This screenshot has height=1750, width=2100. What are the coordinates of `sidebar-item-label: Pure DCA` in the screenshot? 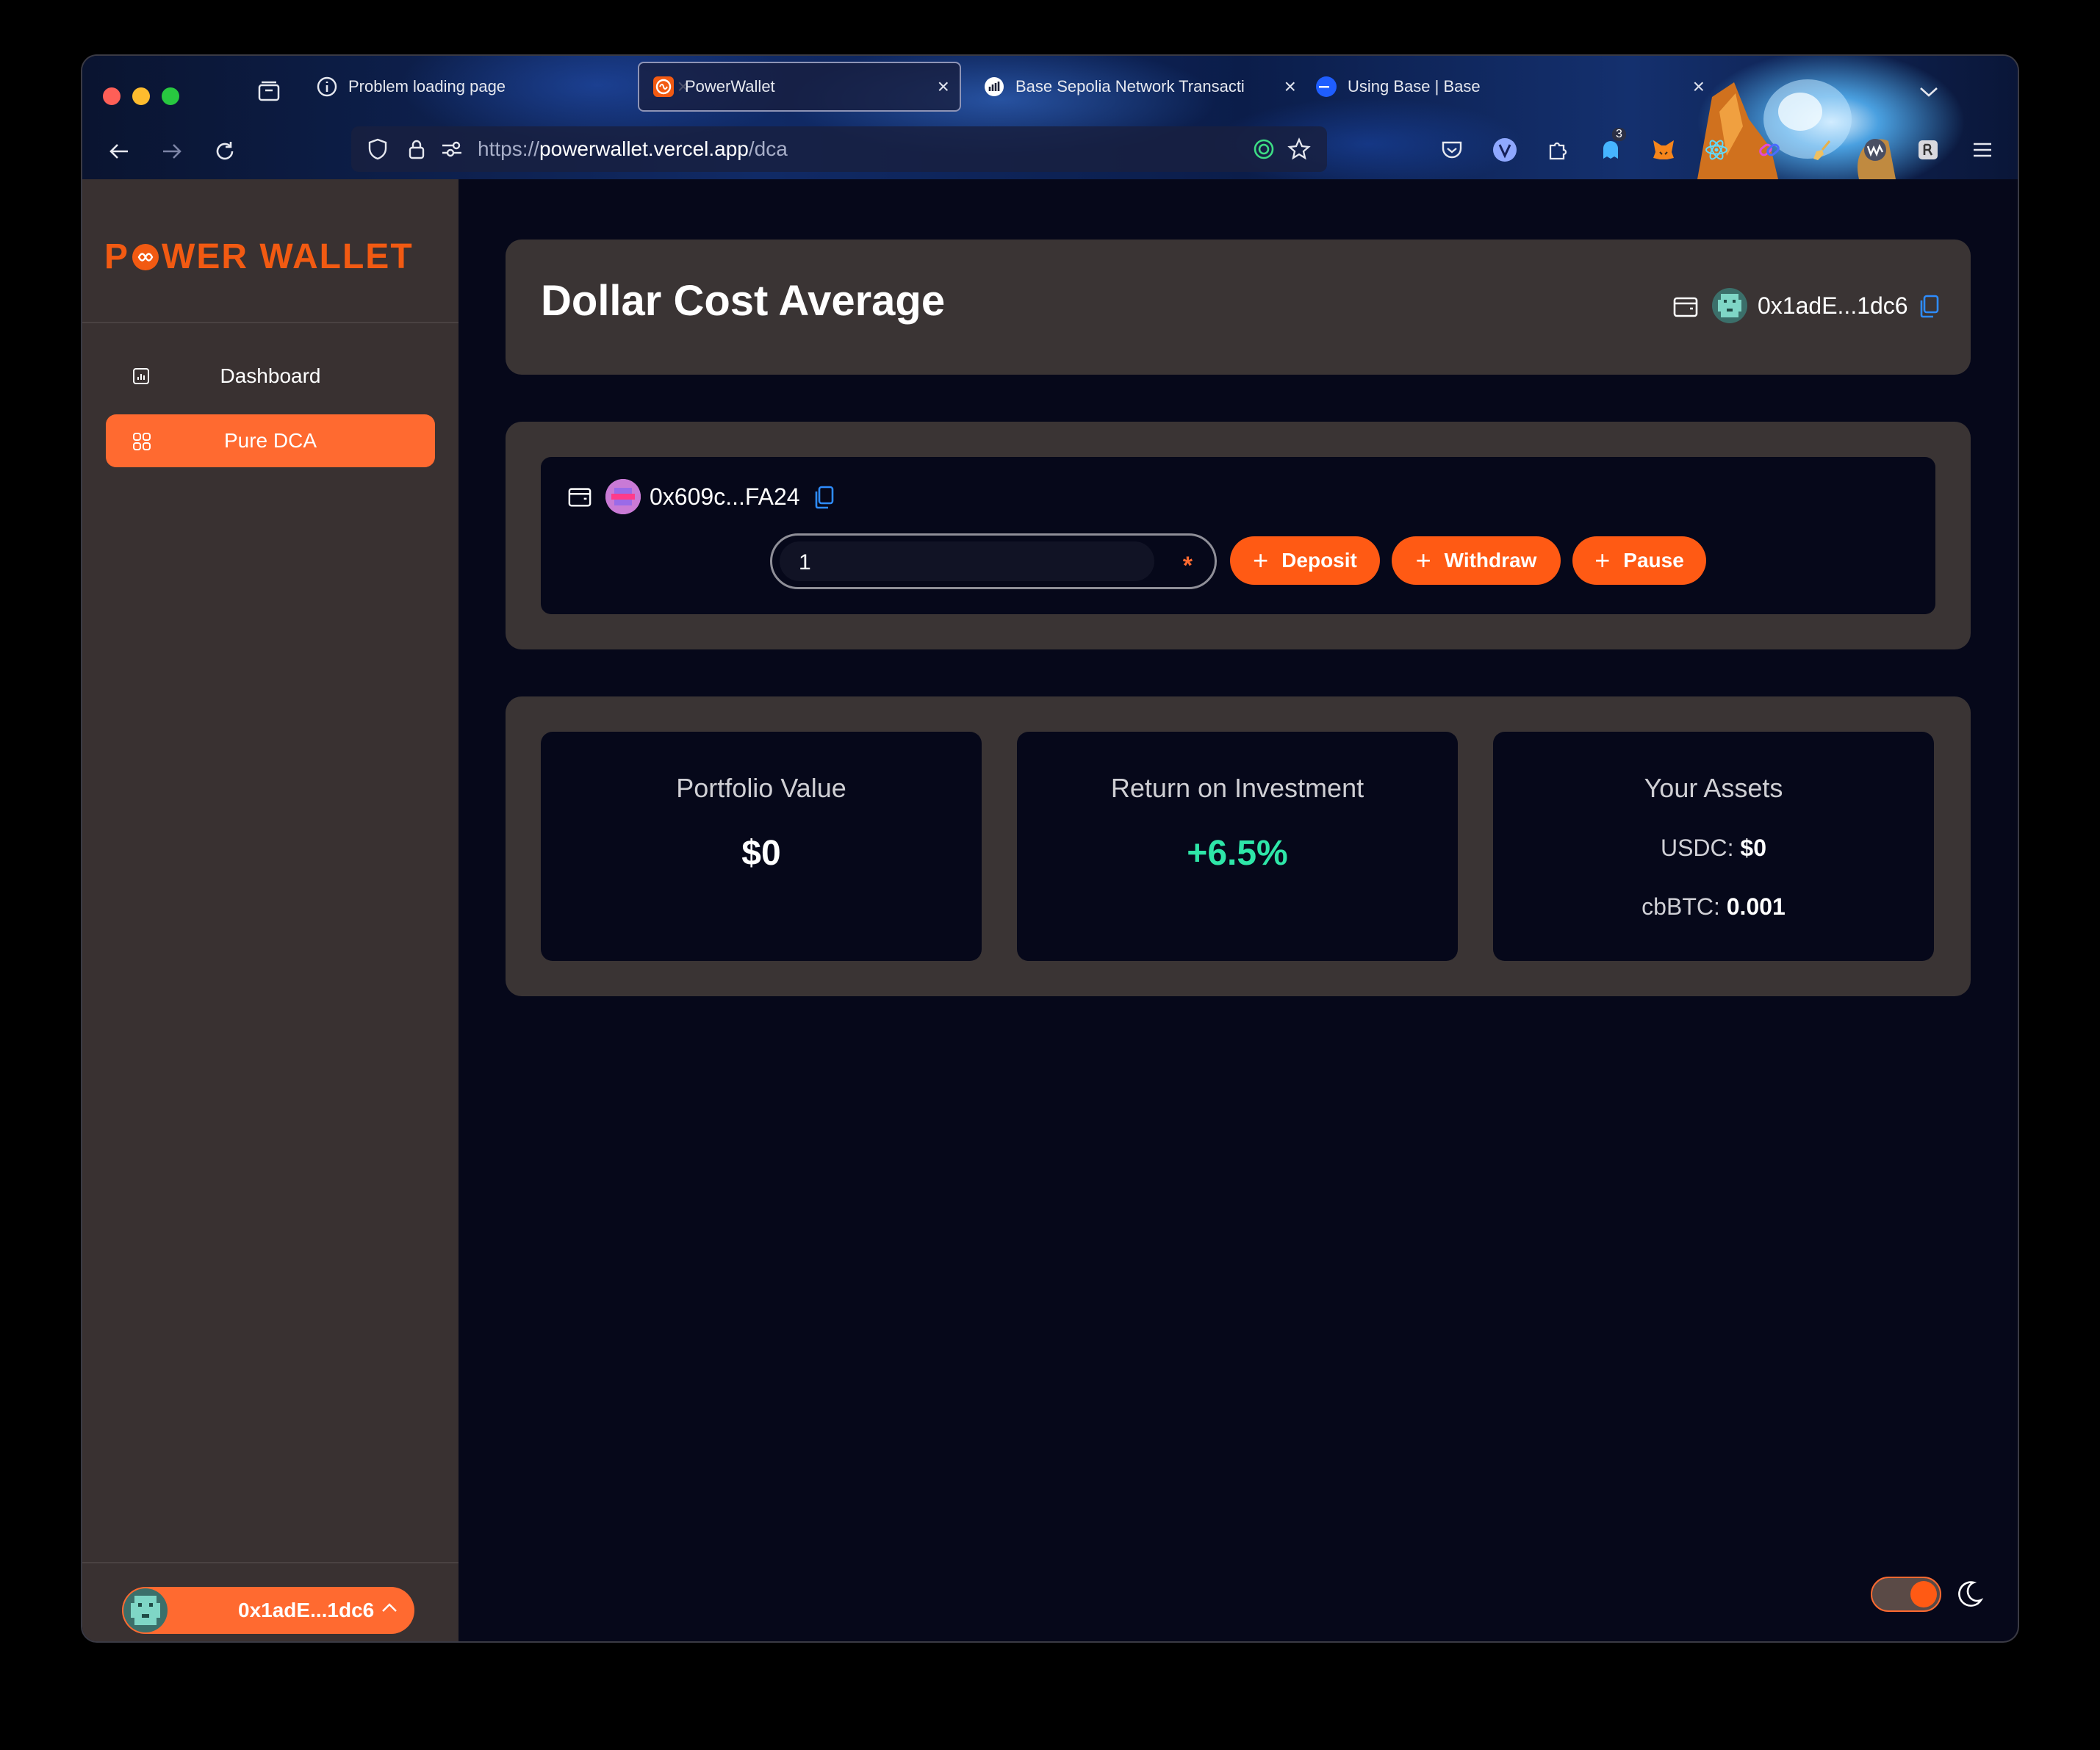 It's located at (270, 440).